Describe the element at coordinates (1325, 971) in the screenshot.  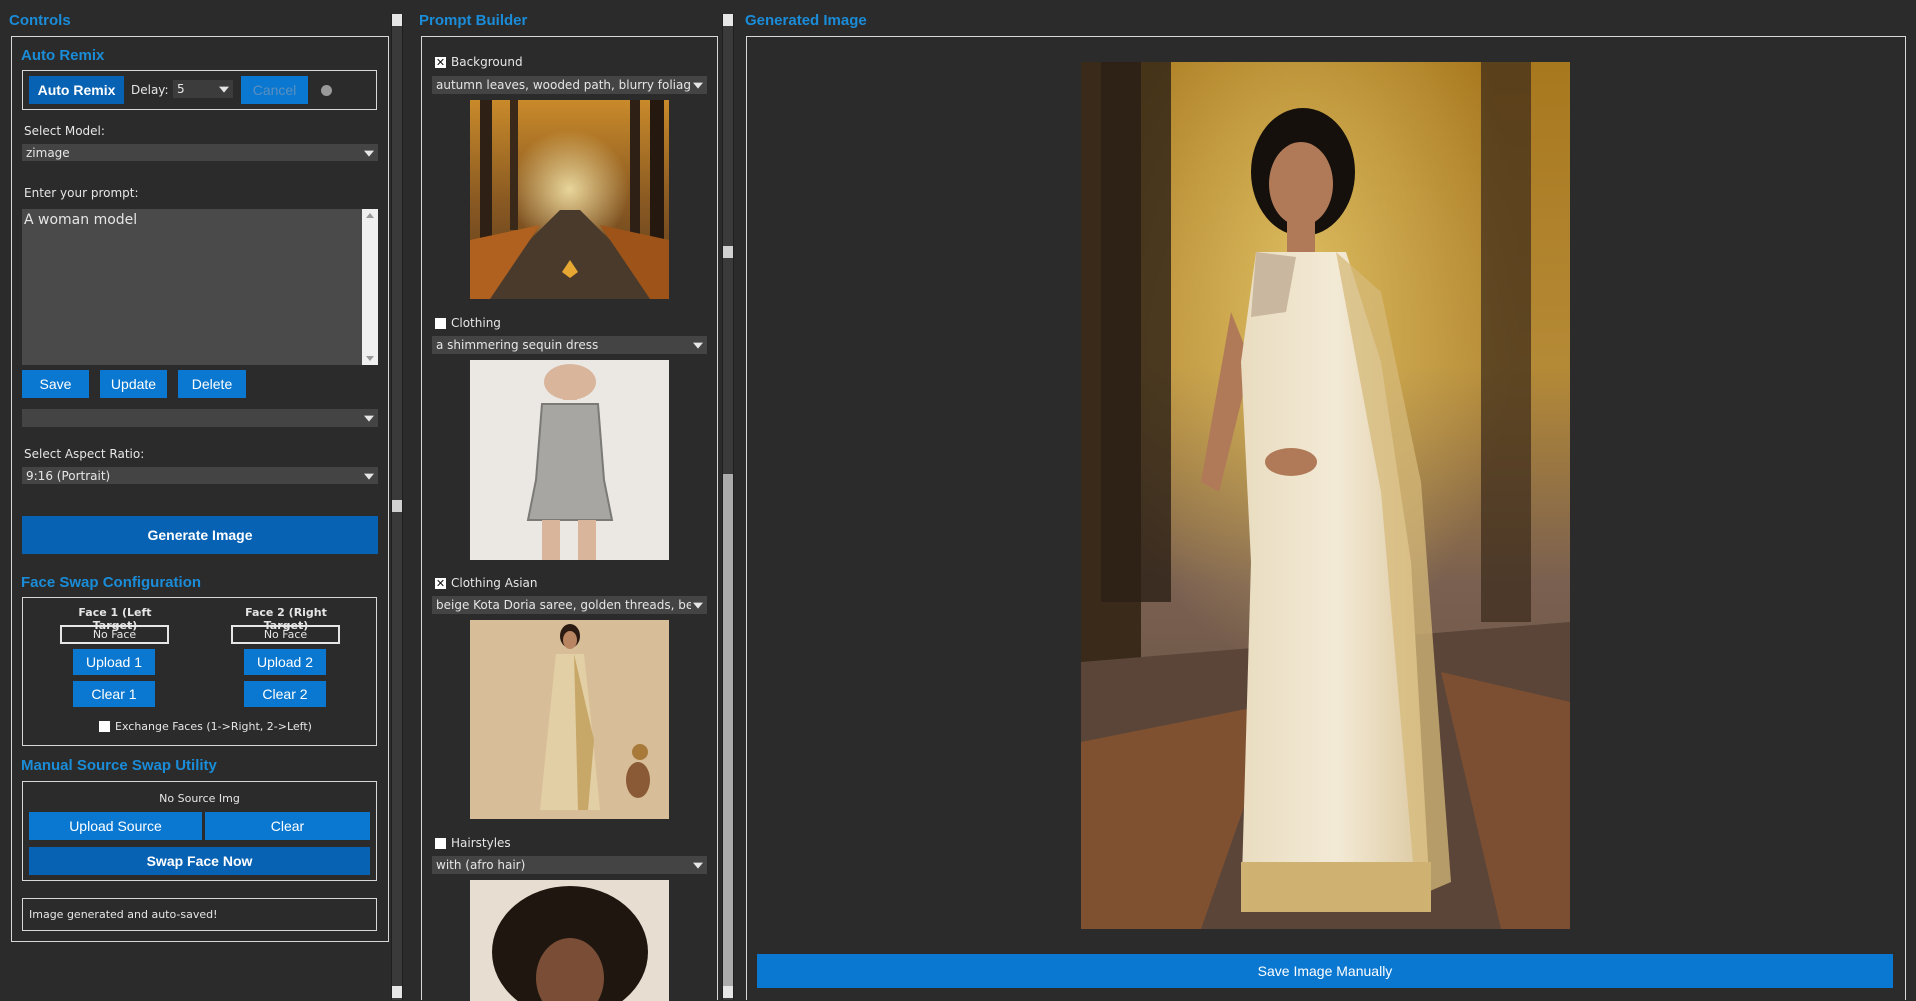
I see `save-image-manually-button: Save Image Manually` at that location.